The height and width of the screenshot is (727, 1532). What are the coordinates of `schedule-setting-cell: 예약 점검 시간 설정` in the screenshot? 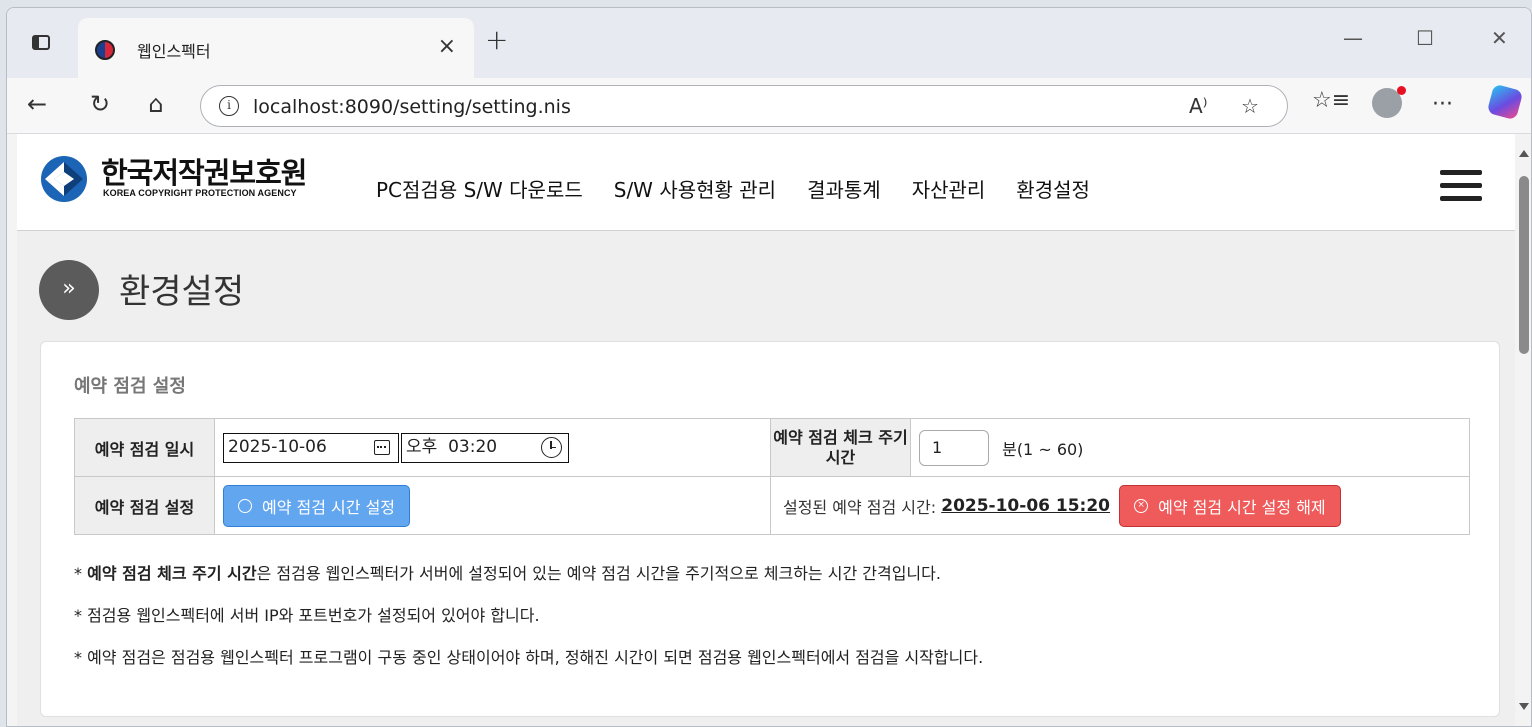 It's located at (492, 505).